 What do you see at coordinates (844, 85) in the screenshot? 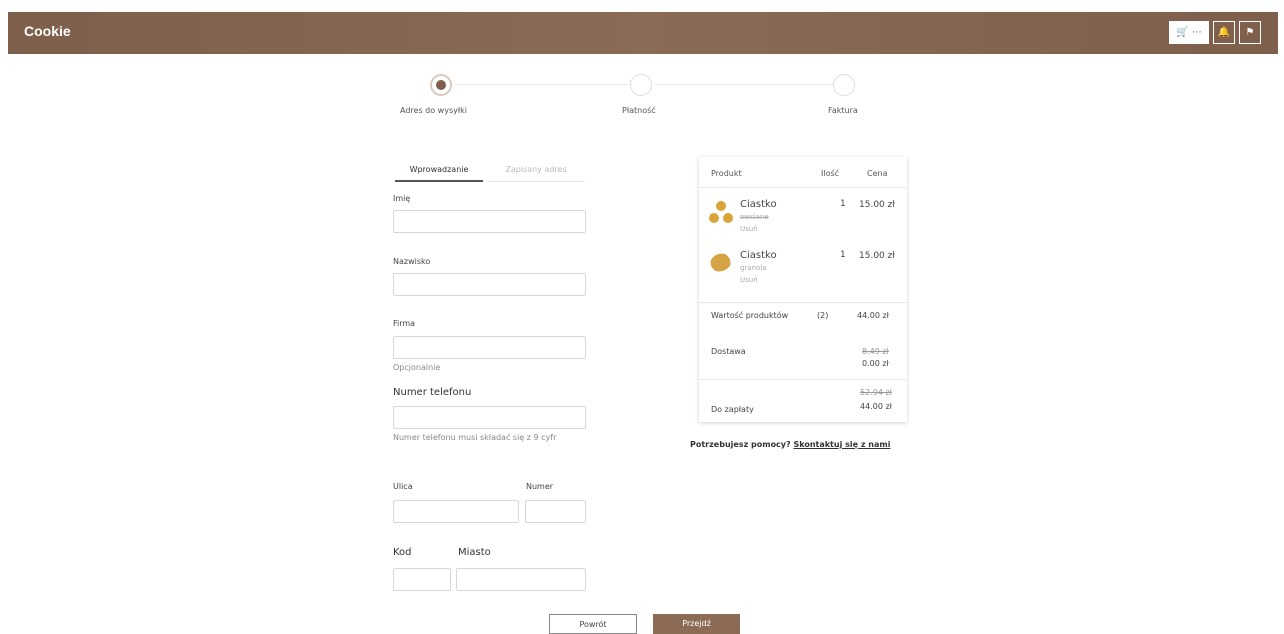
I see `step-indicator-invoice` at bounding box center [844, 85].